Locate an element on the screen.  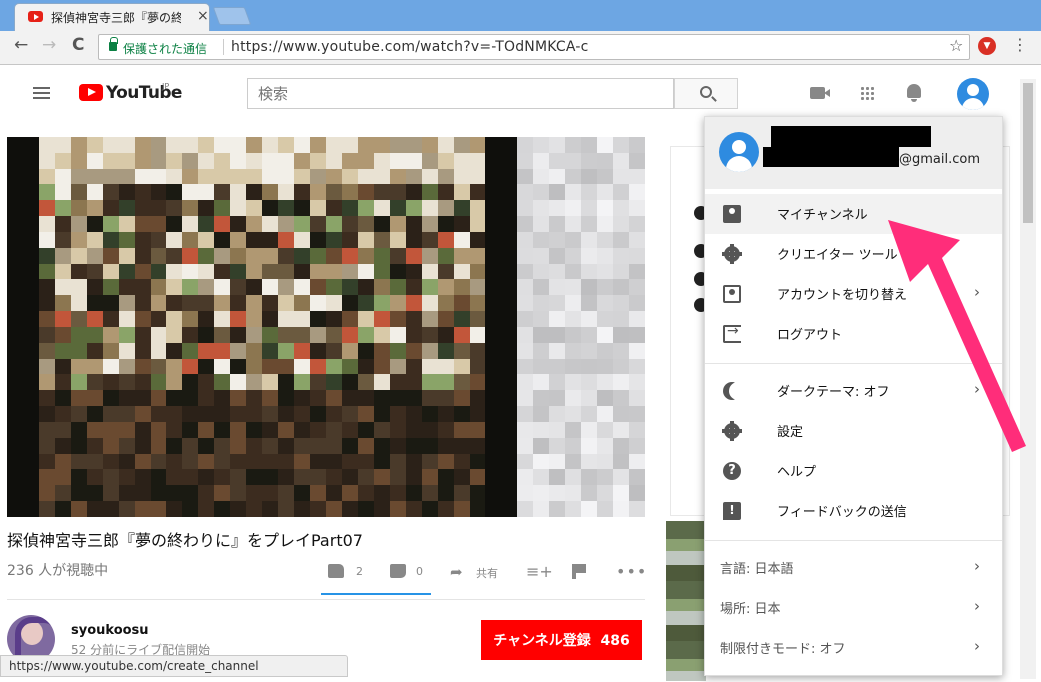
browser-menu-icon: ⋮ is located at coordinates (1020, 44).